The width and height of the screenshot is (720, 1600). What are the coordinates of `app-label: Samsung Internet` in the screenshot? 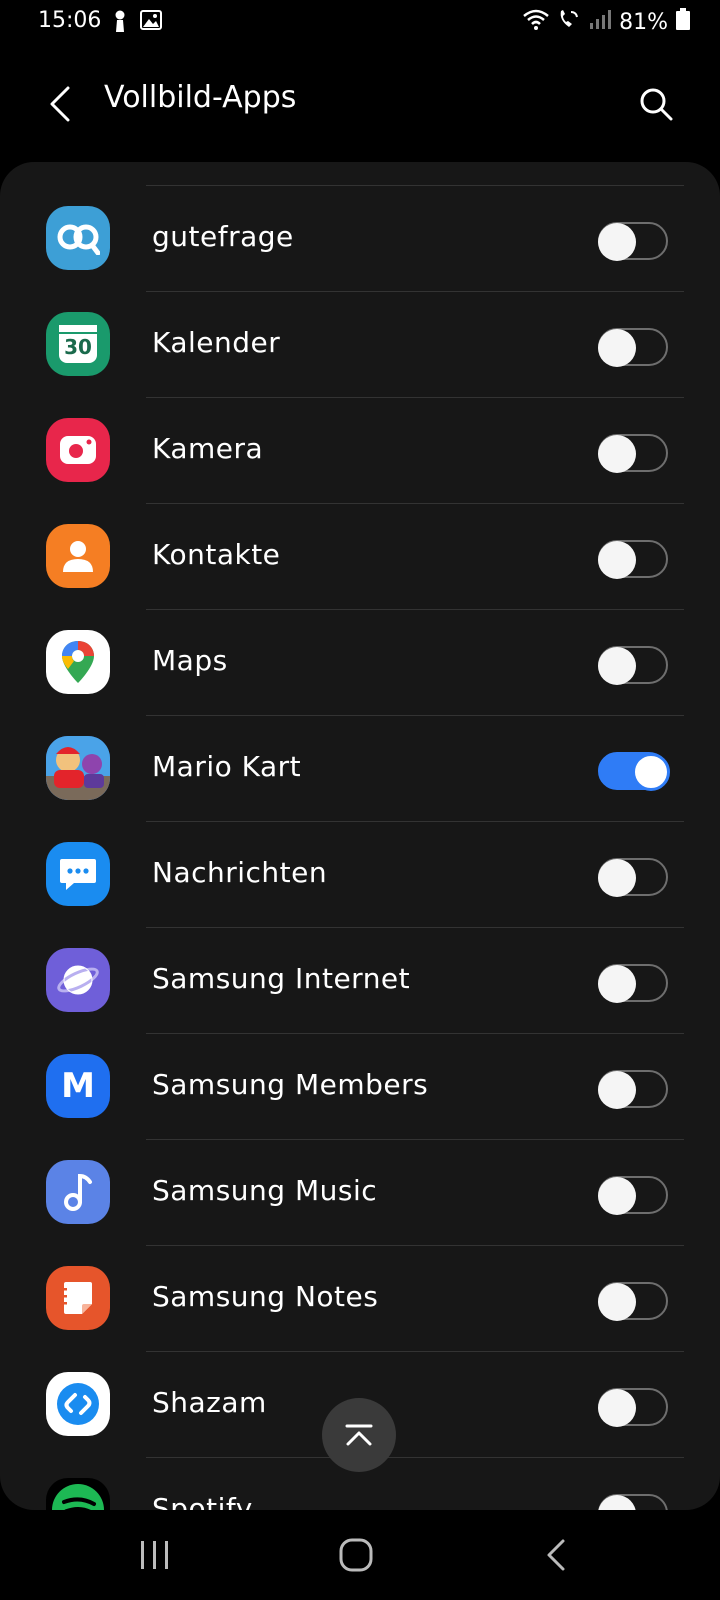 It's located at (281, 978).